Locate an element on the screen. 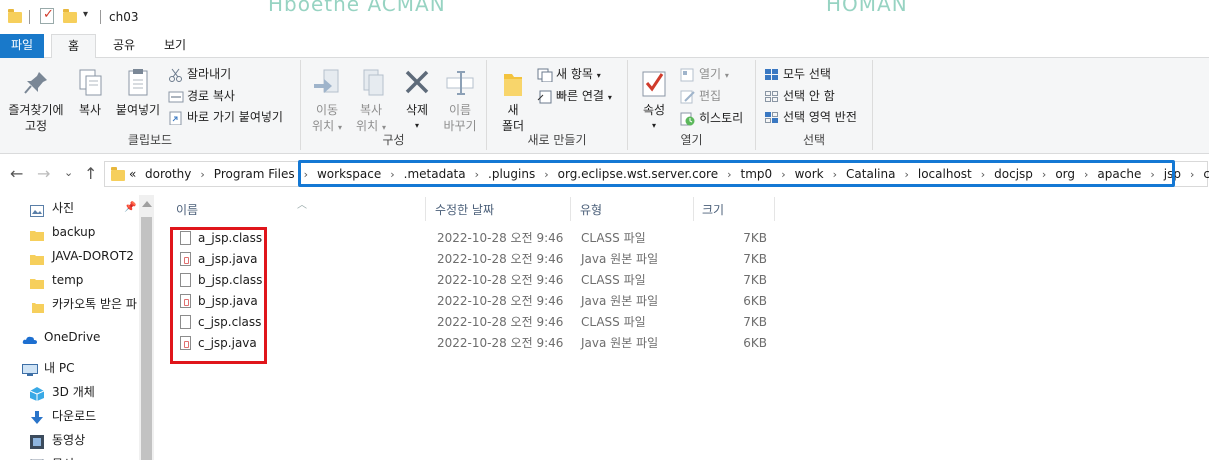  cut-button: 잘라내기 is located at coordinates (199, 74).